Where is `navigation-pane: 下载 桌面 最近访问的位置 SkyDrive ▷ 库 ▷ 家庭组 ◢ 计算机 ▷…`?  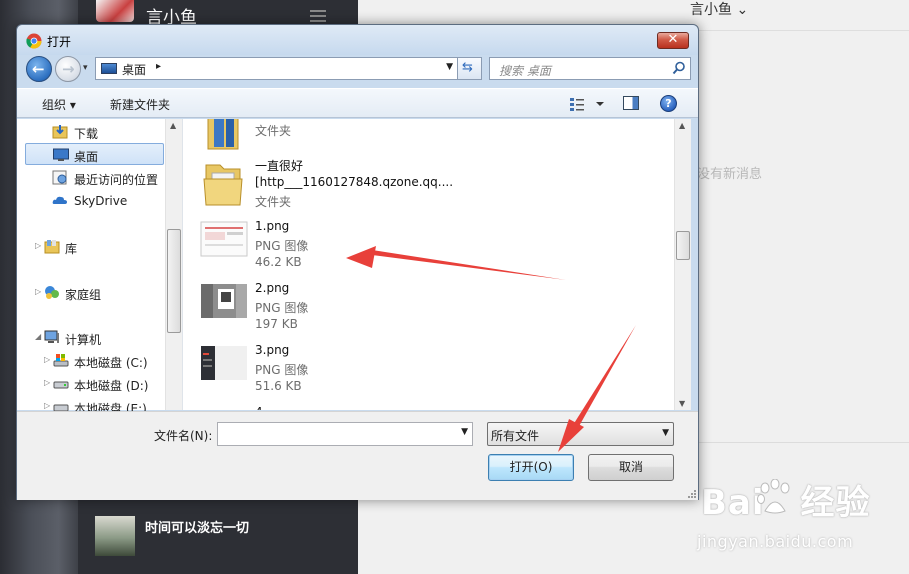 navigation-pane: 下载 桌面 最近访问的位置 SkyDrive ▷ 库 ▷ 家庭组 ◢ 计算机 ▷… is located at coordinates (100, 267).